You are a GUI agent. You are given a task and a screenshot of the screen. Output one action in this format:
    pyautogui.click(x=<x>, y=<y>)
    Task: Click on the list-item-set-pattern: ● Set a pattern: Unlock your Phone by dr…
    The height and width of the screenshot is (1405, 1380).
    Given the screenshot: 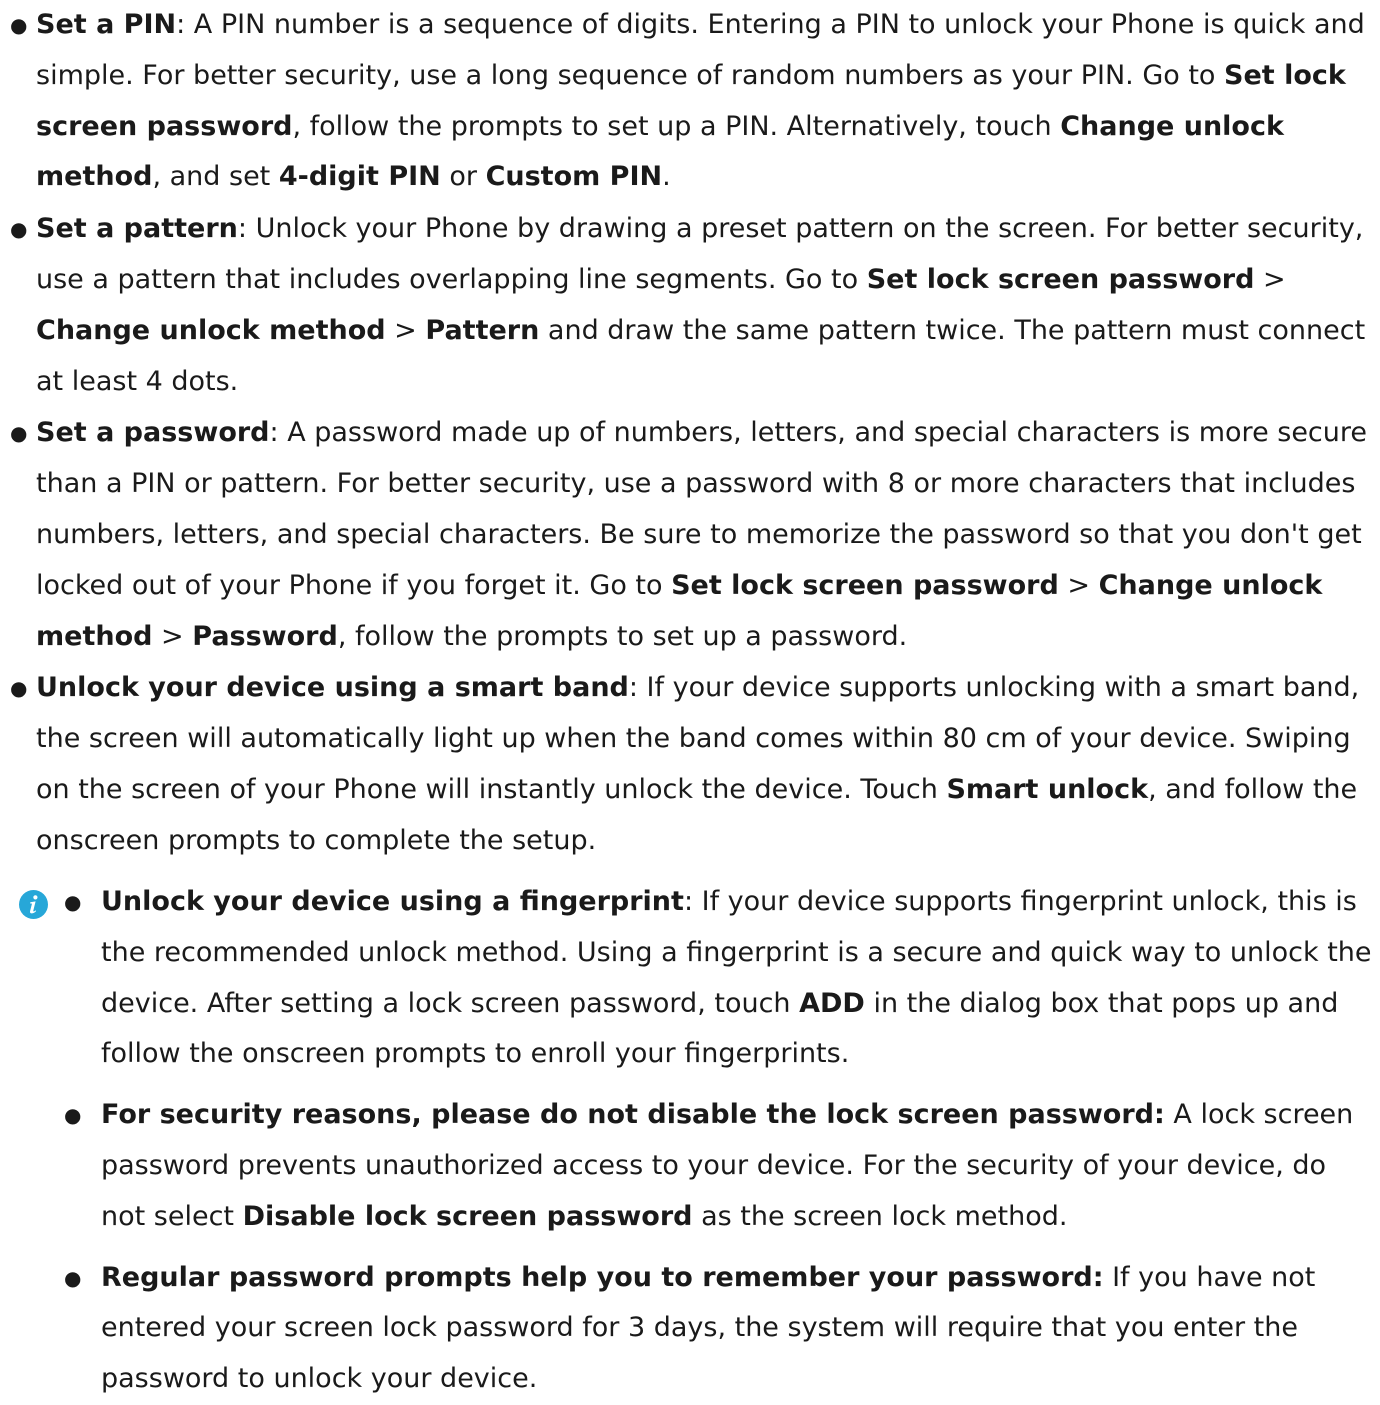 What is the action you would take?
    pyautogui.click(x=690, y=305)
    